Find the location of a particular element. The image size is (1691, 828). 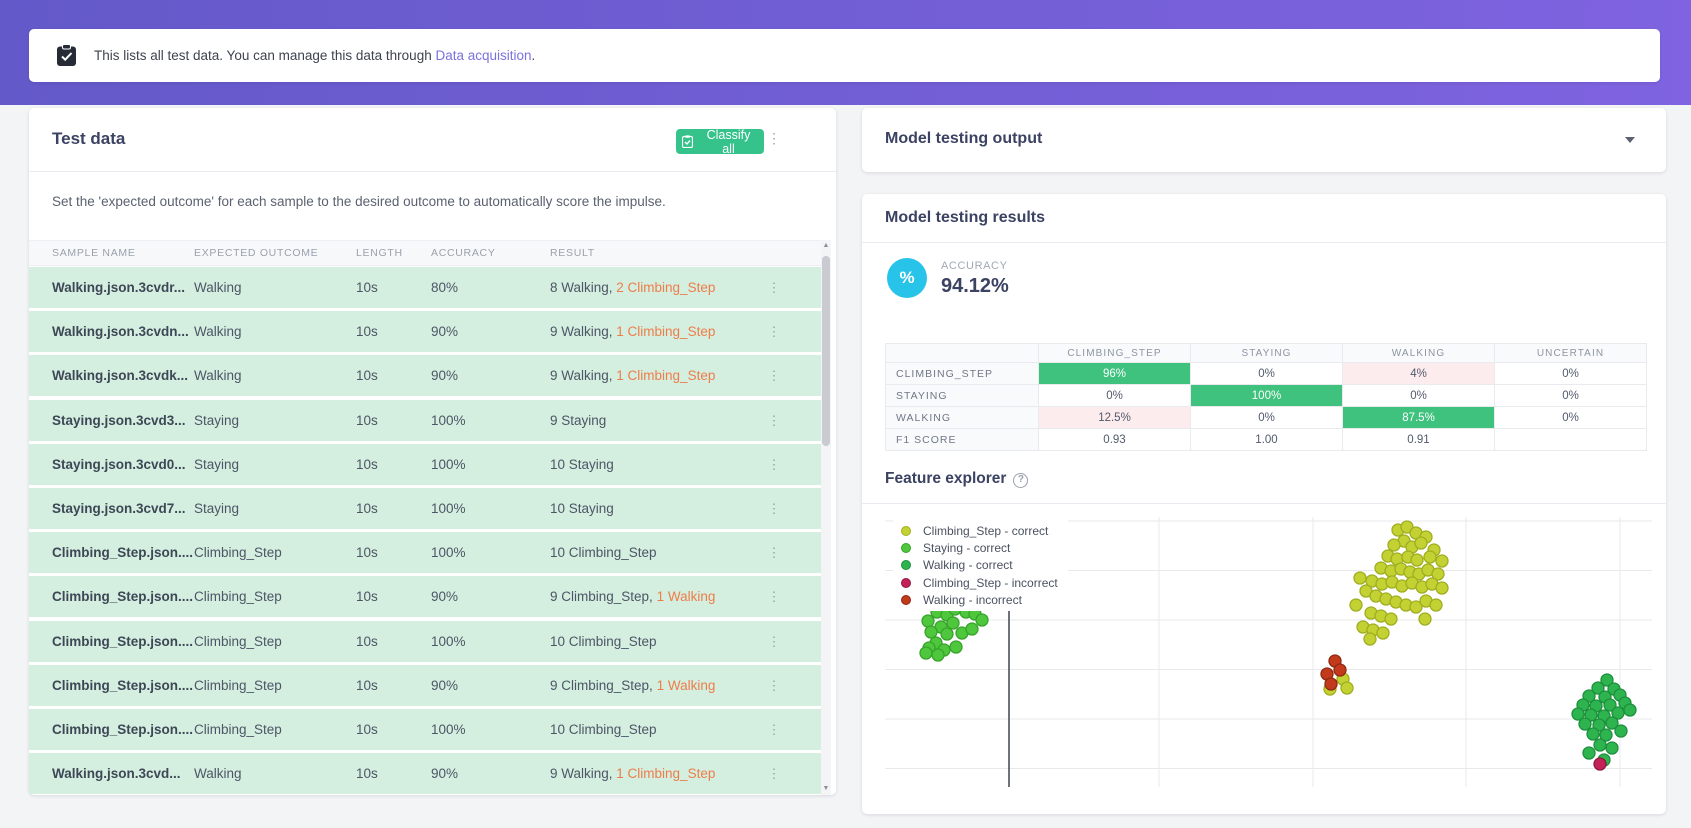

matrix-cell: 0.93 is located at coordinates (1114, 439).